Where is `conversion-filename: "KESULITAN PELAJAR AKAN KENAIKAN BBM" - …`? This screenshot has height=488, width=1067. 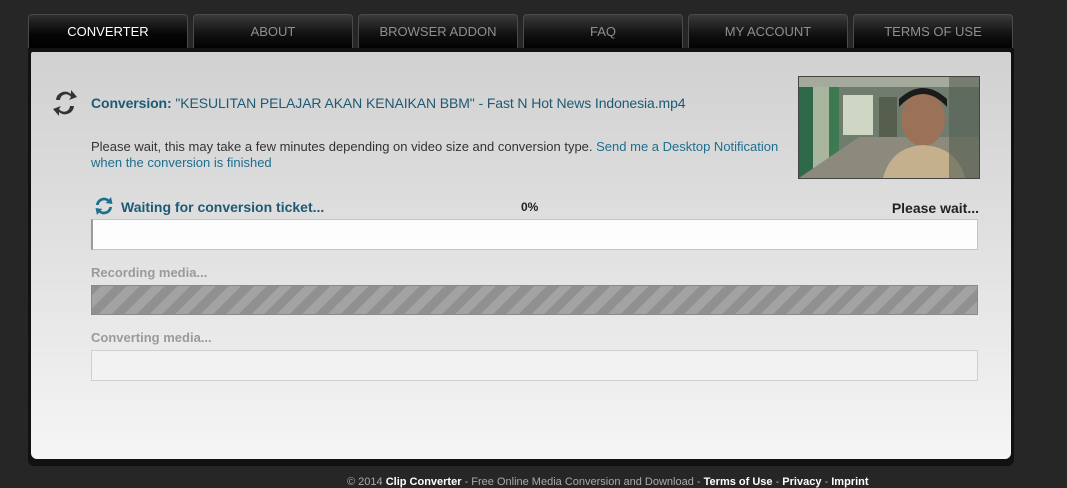 conversion-filename: "KESULITAN PELAJAR AKAN KENAIKAN BBM" - … is located at coordinates (430, 103).